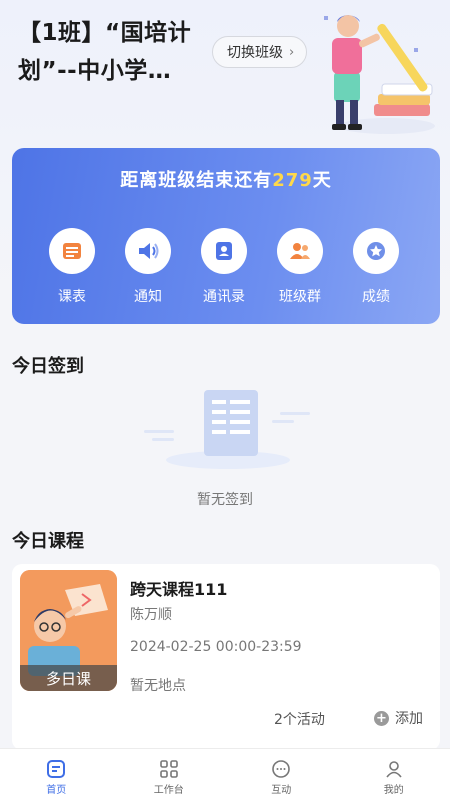 Image resolution: width=450 pixels, height=800 pixels. What do you see at coordinates (224, 297) in the screenshot?
I see `menu-label: 通讯录` at bounding box center [224, 297].